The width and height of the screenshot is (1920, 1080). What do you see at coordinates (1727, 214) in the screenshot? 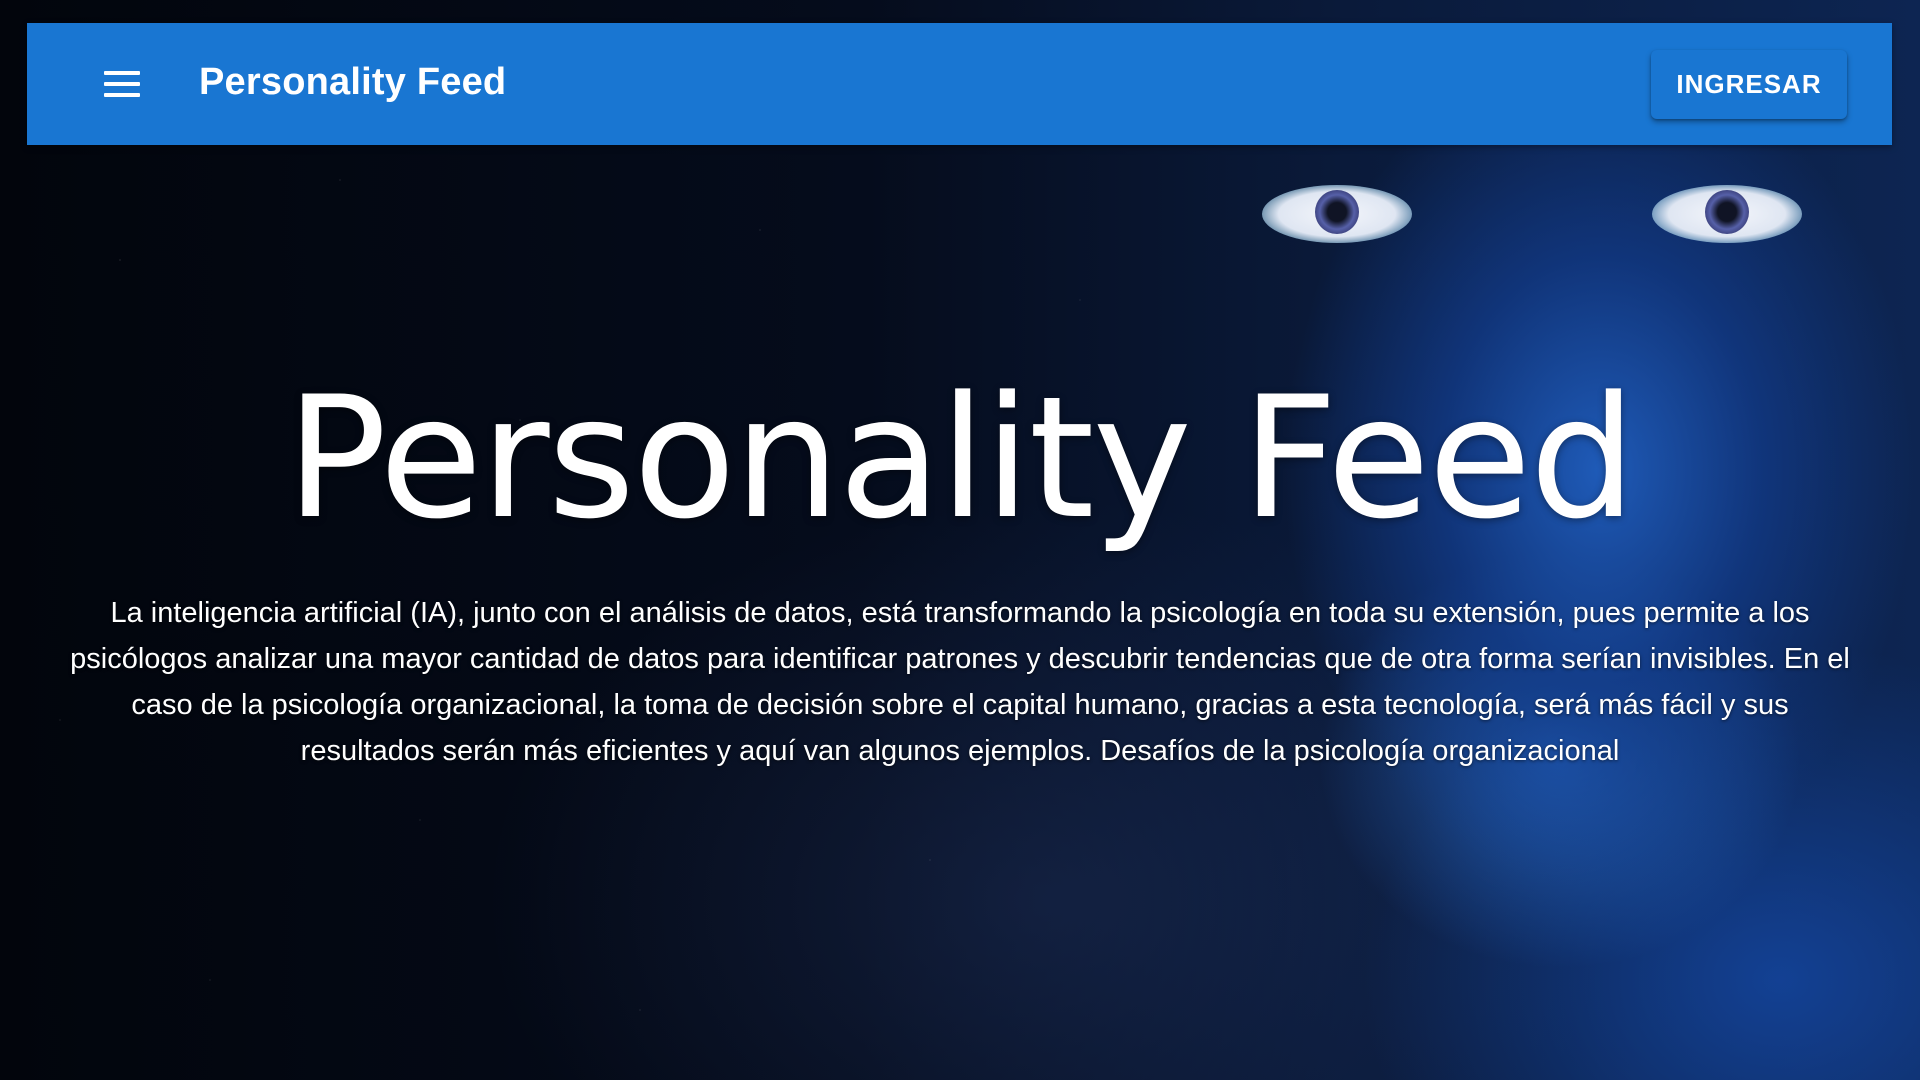
I see `face-right-eye` at bounding box center [1727, 214].